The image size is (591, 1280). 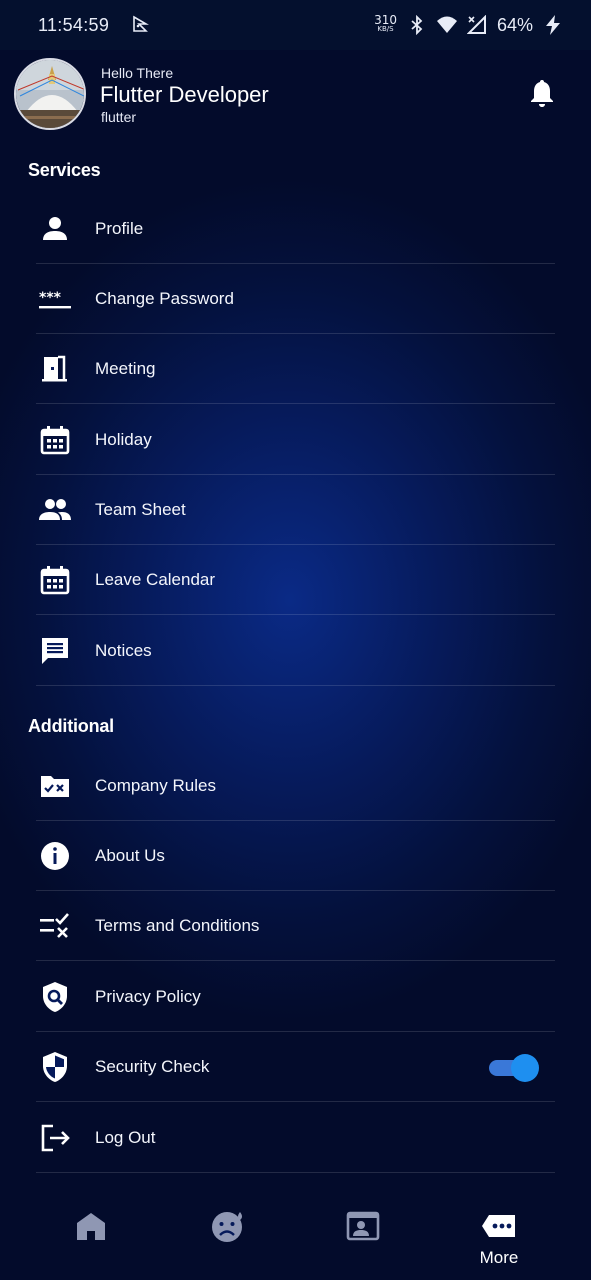 I want to click on greeting-text: Hello There, so click(x=137, y=73).